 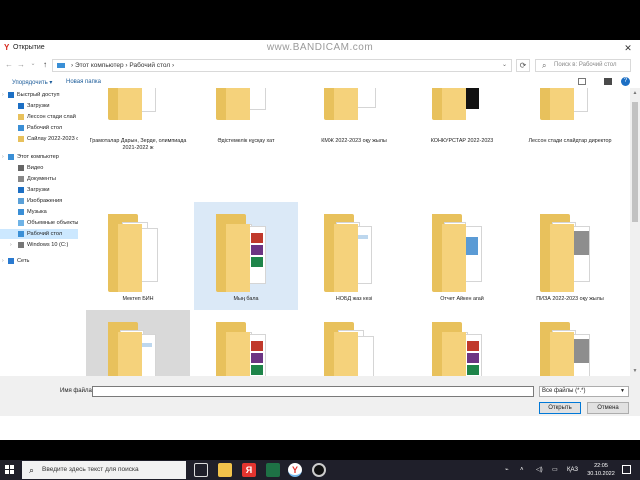 I want to click on notifications-icon, so click(x=626, y=469).